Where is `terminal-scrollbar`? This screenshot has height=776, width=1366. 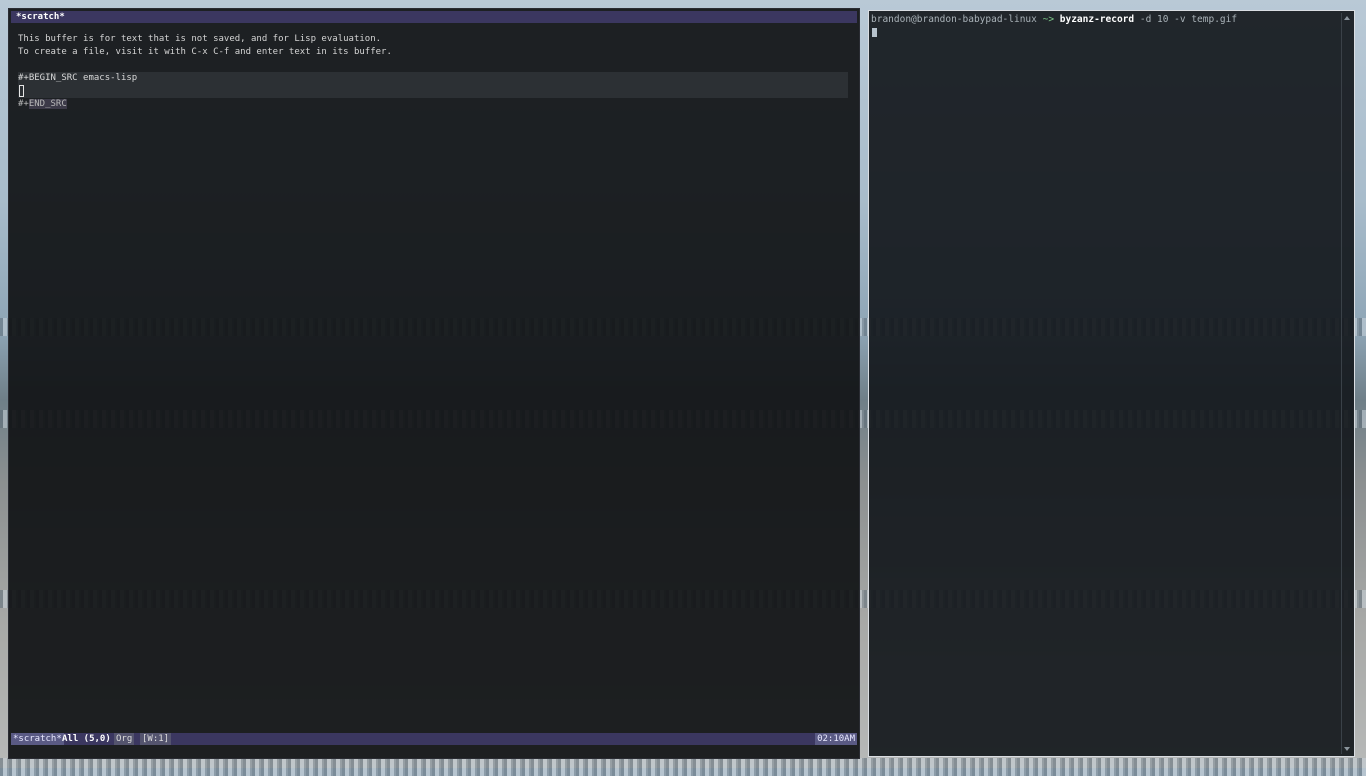
terminal-scrollbar is located at coordinates (1346, 383).